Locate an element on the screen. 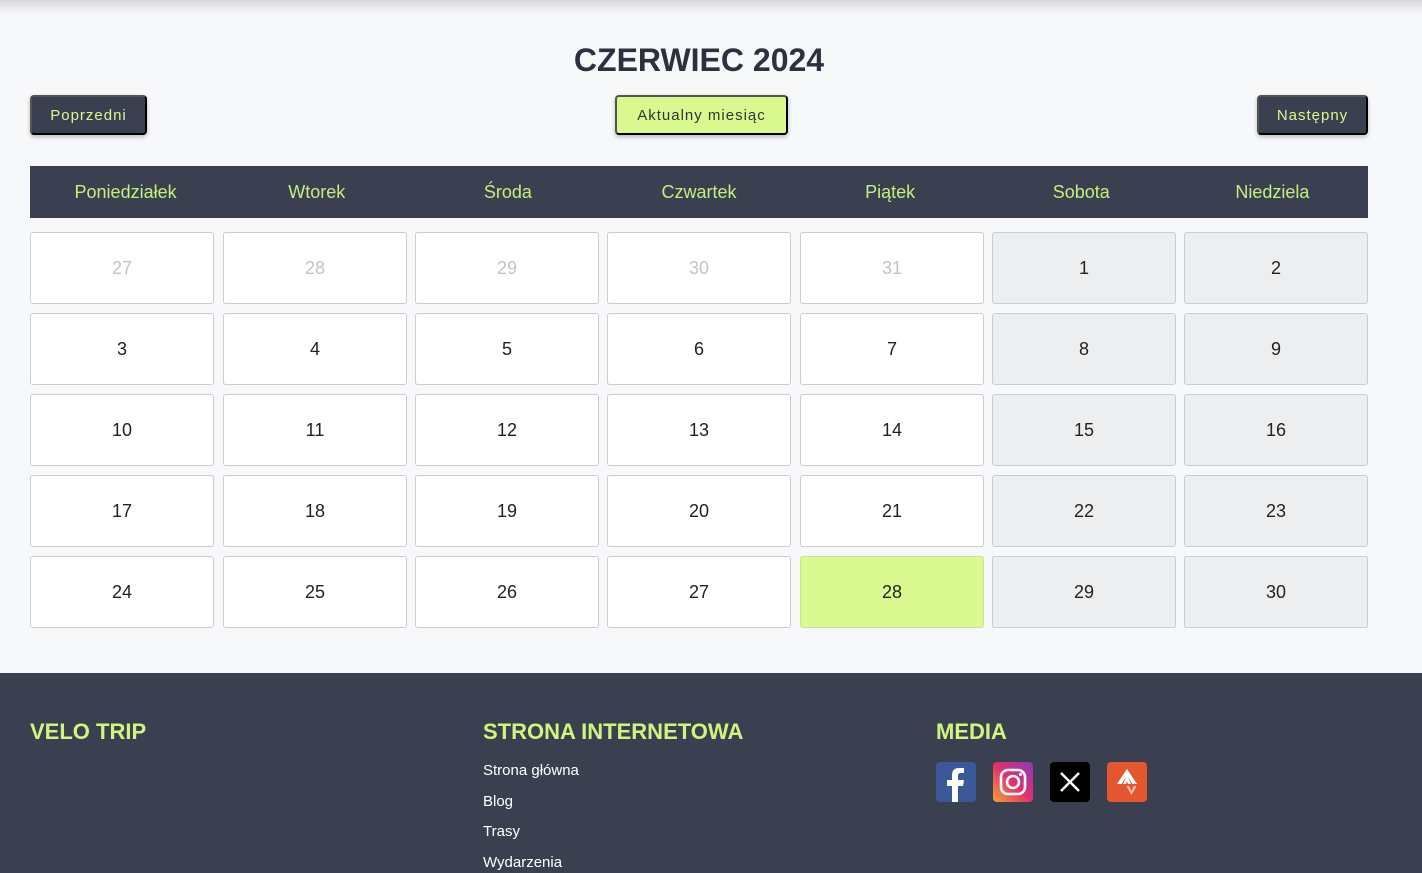 Image resolution: width=1422 pixels, height=873 pixels. day-cell: 20 is located at coordinates (699, 511).